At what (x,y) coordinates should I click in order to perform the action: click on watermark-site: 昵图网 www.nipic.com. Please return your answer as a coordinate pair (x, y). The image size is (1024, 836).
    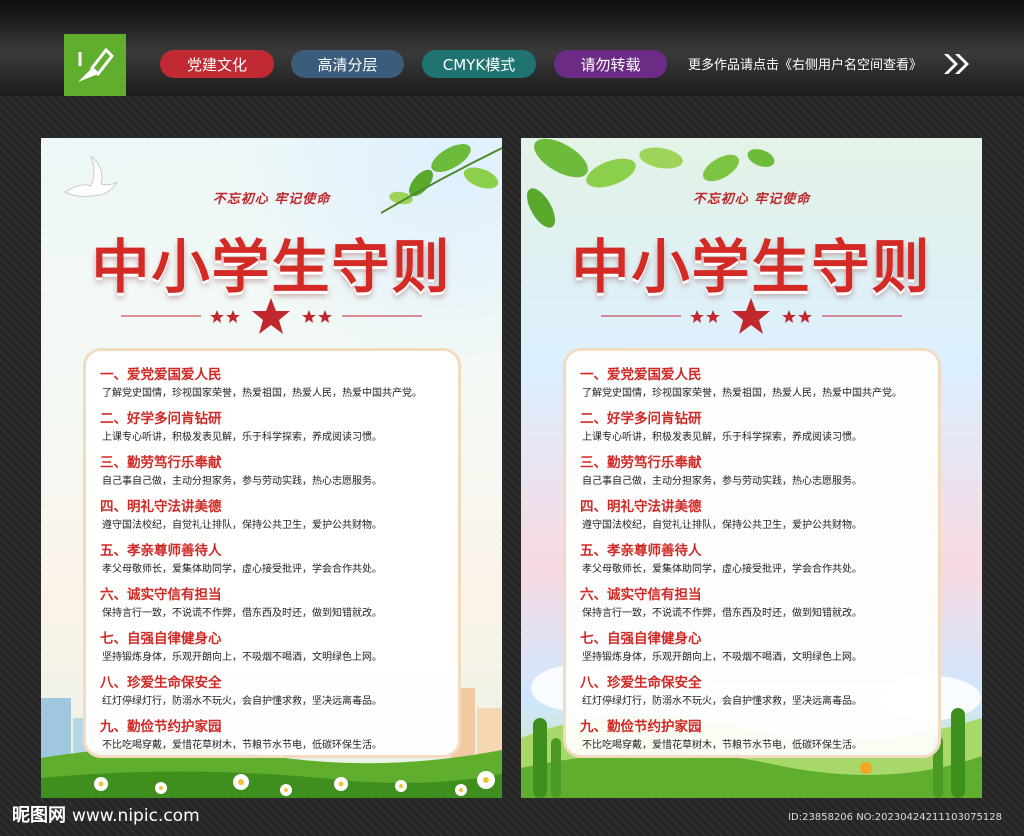
    Looking at the image, I should click on (106, 814).